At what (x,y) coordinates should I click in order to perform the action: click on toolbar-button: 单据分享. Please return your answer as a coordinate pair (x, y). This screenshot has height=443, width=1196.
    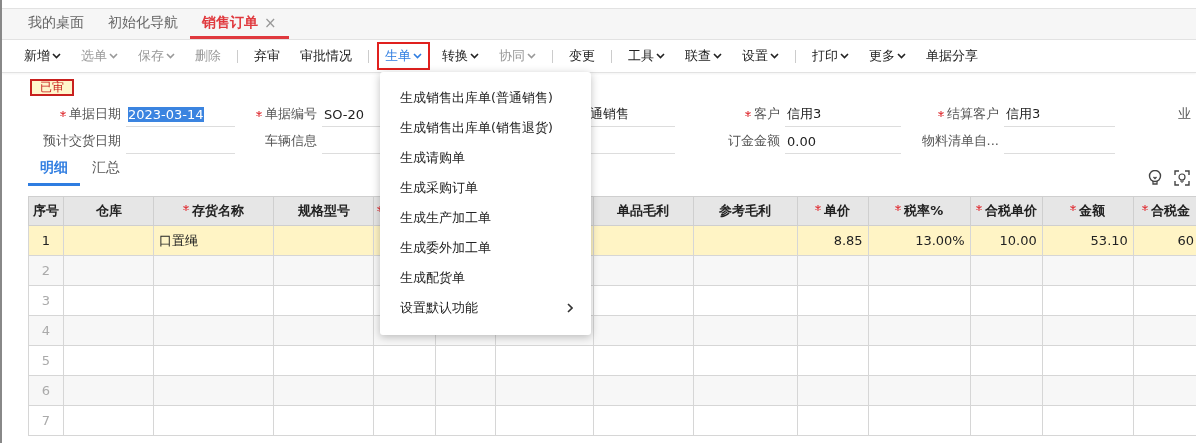
    Looking at the image, I should click on (952, 56).